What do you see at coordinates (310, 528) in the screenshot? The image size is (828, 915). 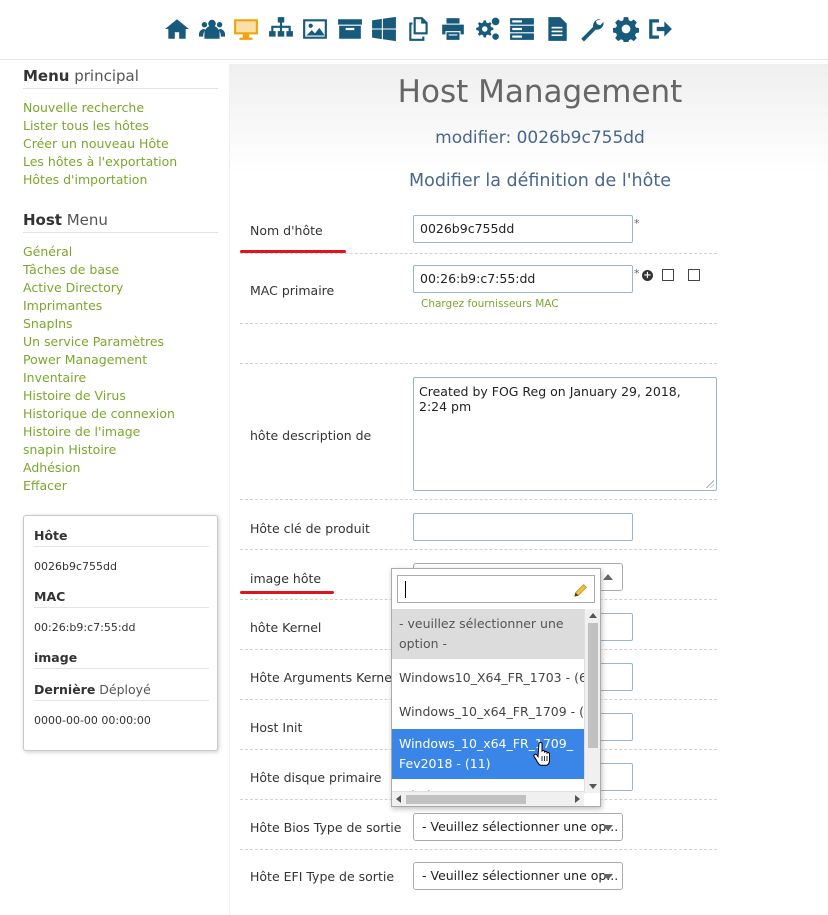 I see `product-key-label: Hôte clé de produit` at bounding box center [310, 528].